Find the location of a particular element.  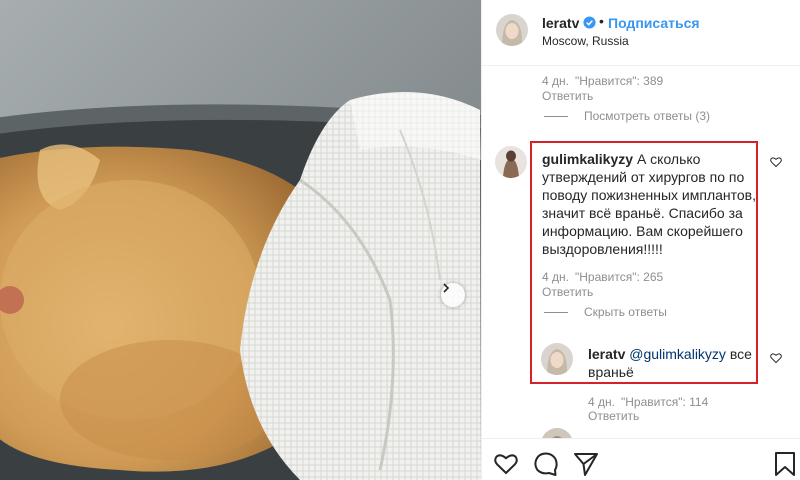

avatar-image is located at coordinates (512, 30).